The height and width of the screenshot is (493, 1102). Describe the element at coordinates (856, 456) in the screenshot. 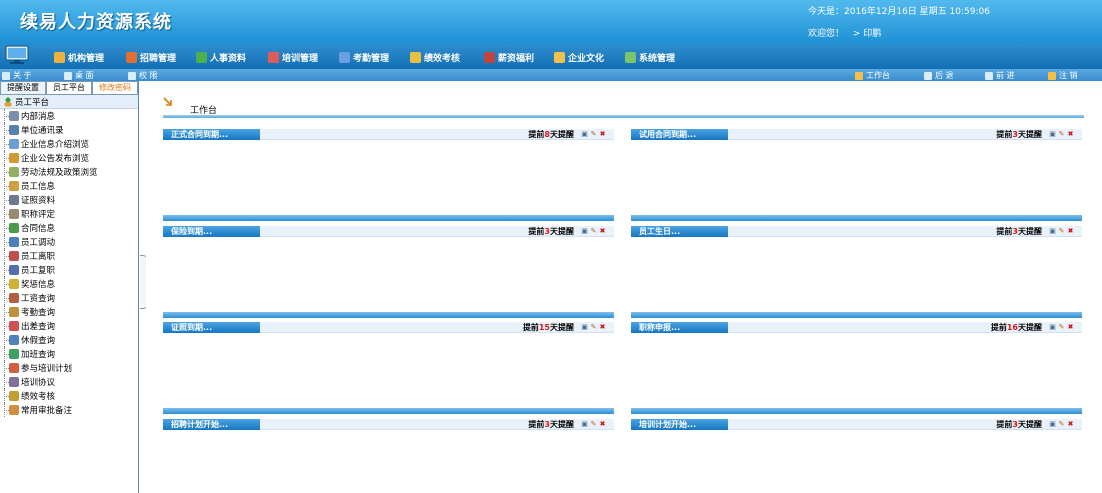

I see `reminder-panel-8: 培训计划开始... 提前3天提醒 ▣ ✎ ✖` at that location.